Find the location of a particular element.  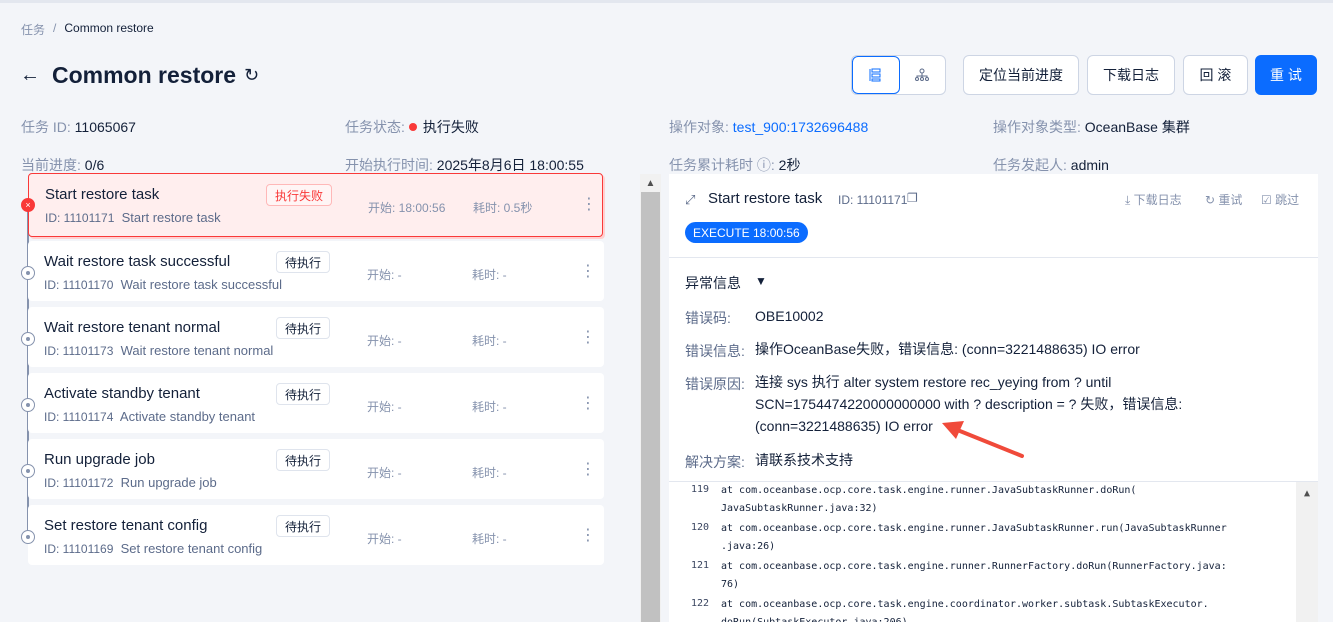

download-log-button: 下载日志 is located at coordinates (1131, 75).